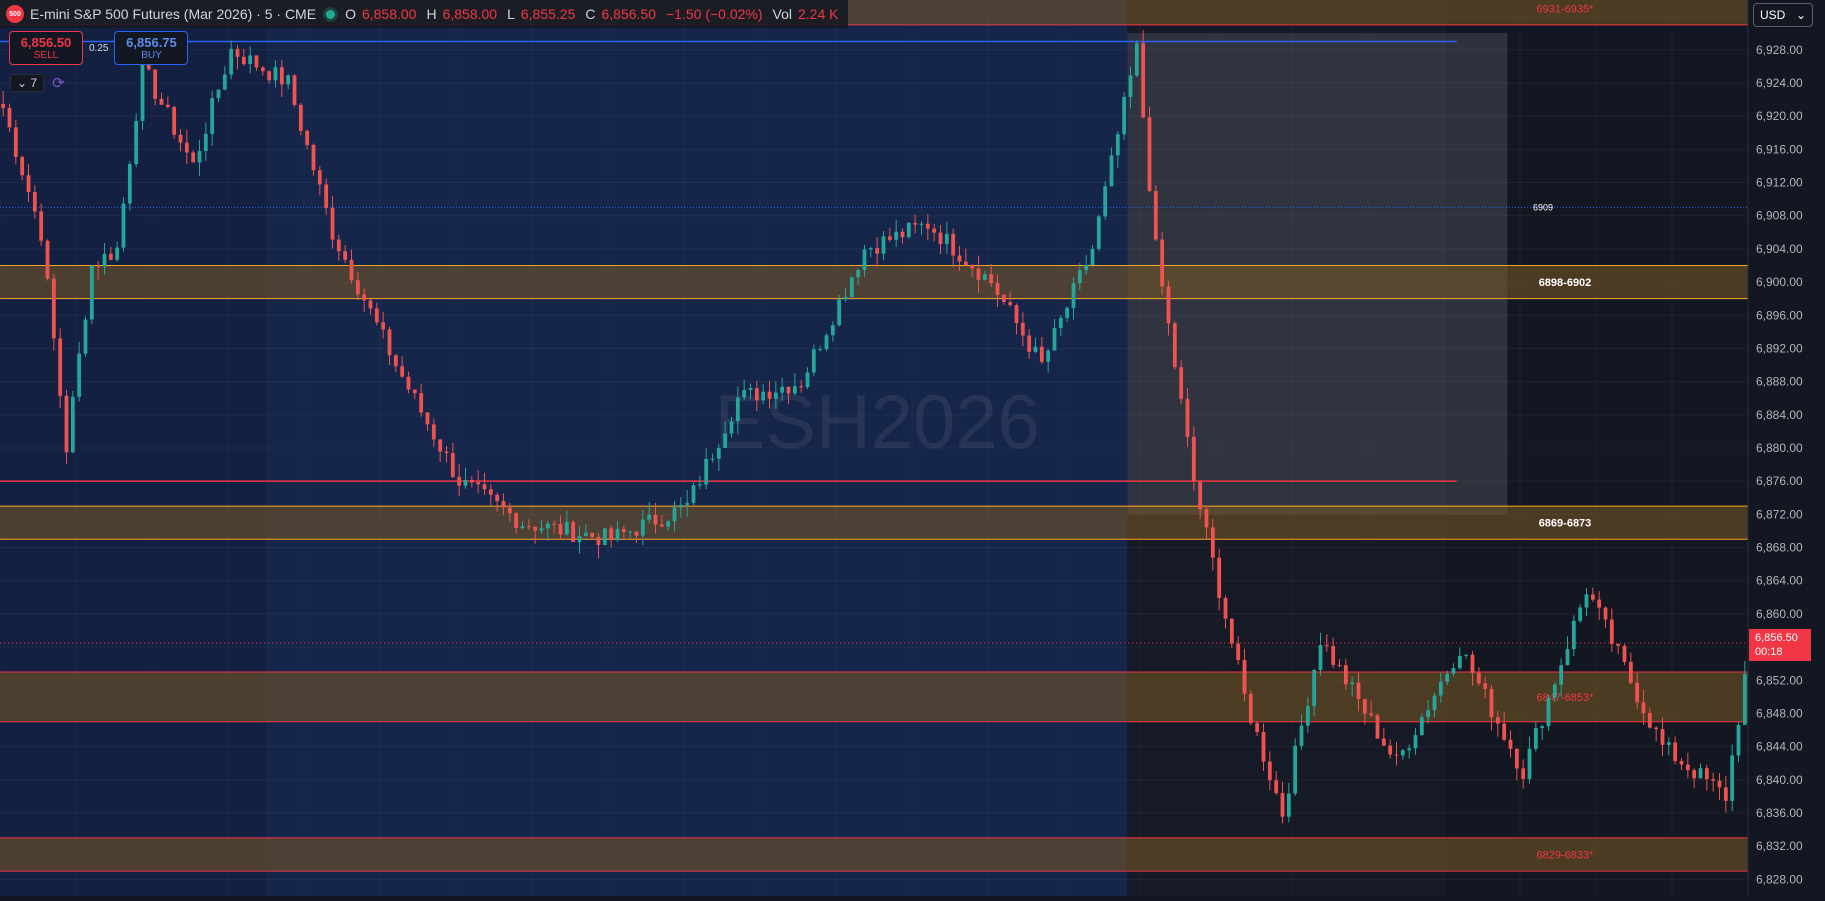  I want to click on buy-label: BUY, so click(151, 55).